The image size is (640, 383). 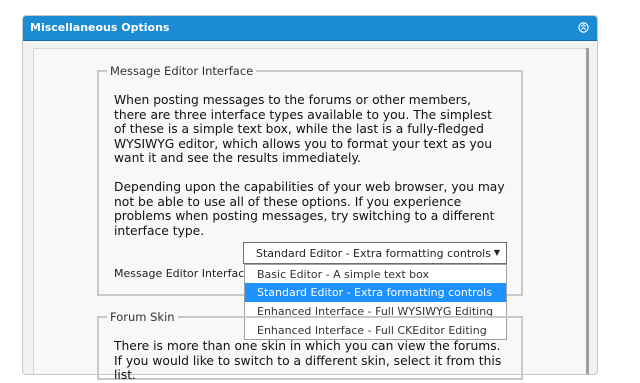 I want to click on panel-title: Miscellaneous Options, so click(x=100, y=27).